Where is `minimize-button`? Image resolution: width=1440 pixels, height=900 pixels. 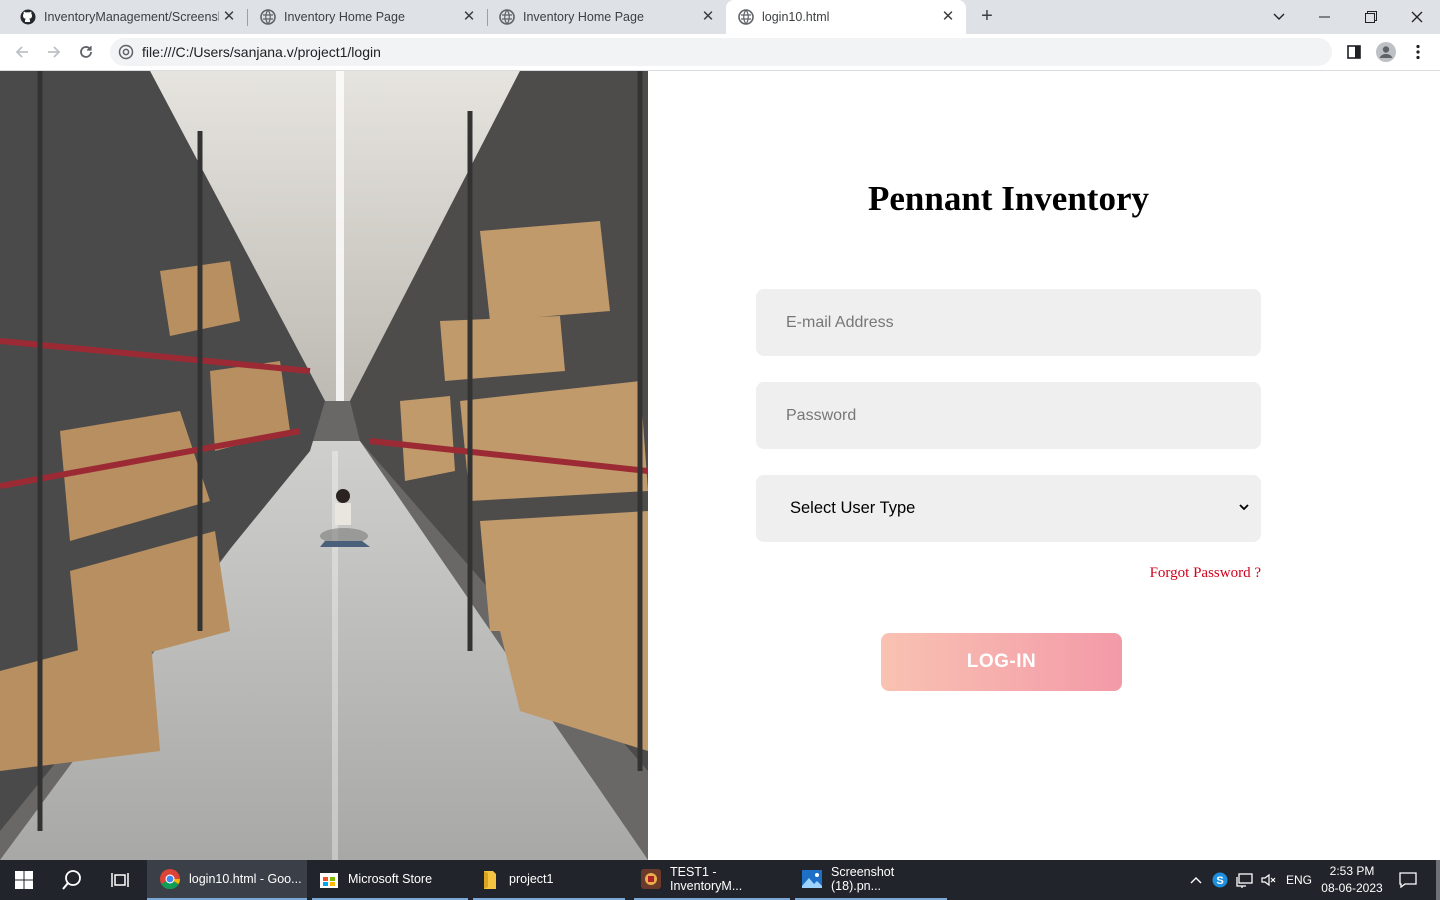
minimize-button is located at coordinates (1325, 17).